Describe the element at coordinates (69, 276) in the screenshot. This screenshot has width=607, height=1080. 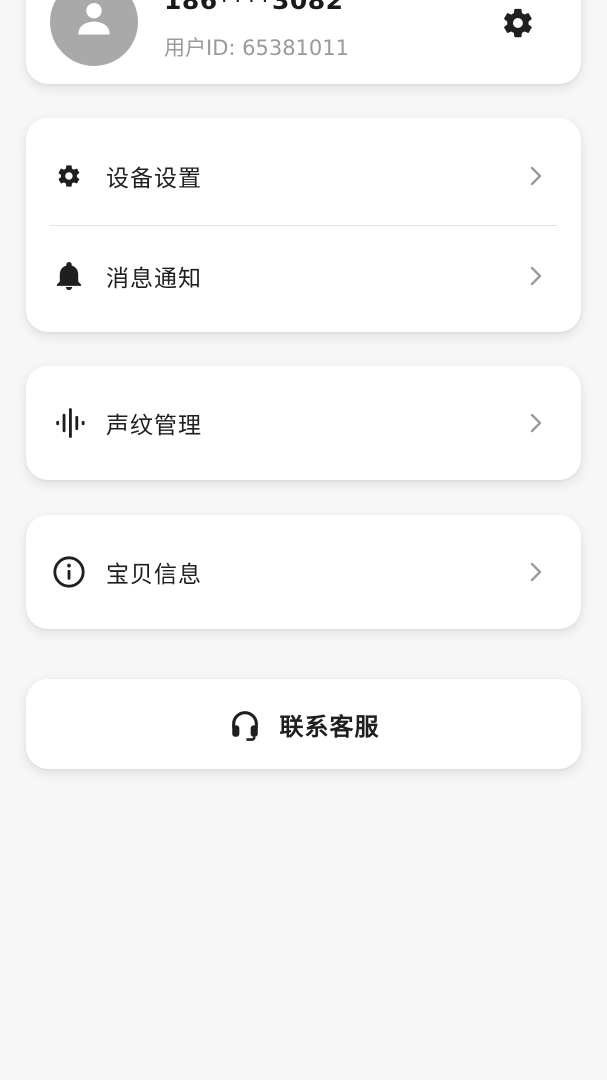
I see `bell-icon` at that location.